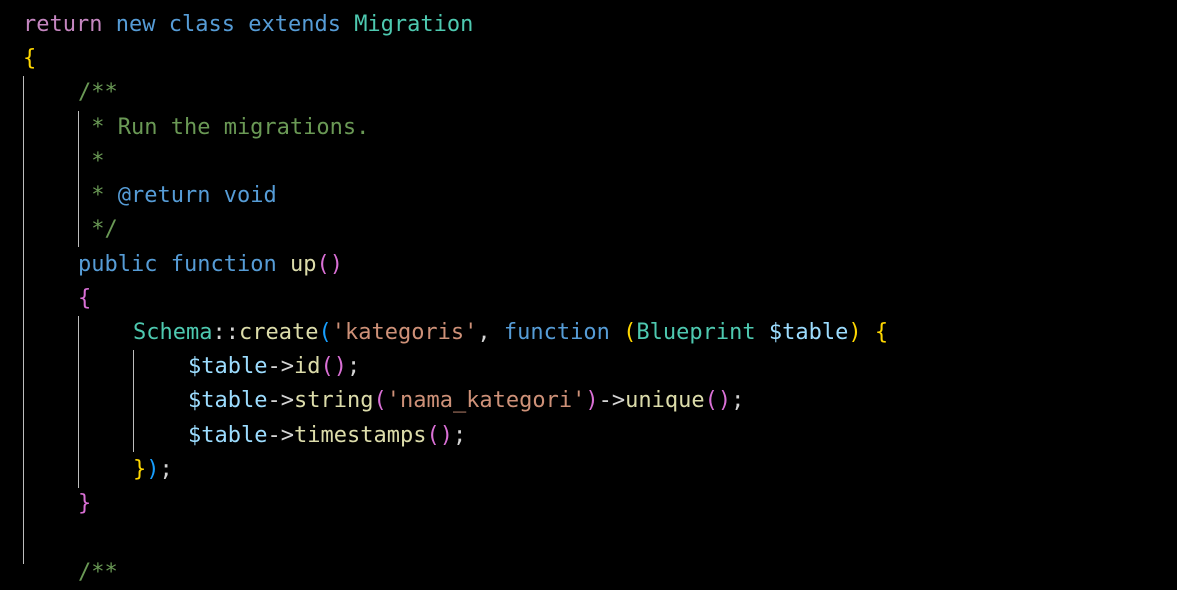  I want to click on function-call: timestamps, so click(360, 435).